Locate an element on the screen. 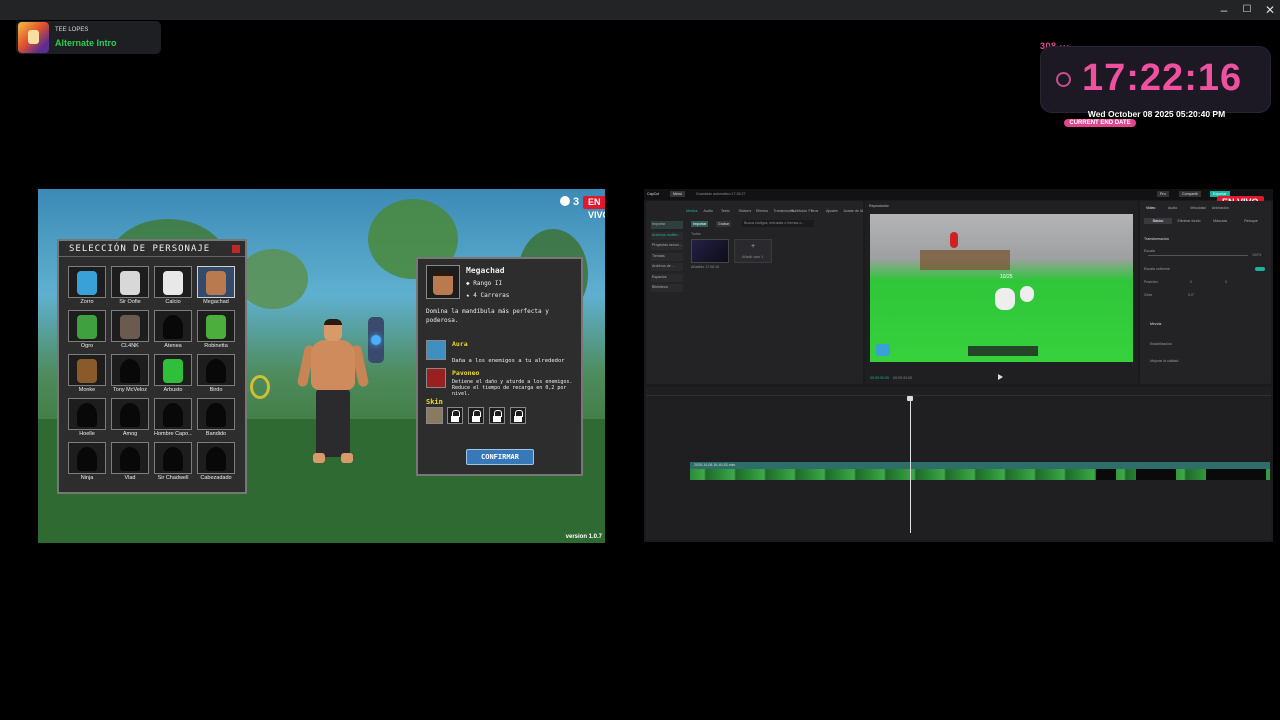 Image resolution: width=1280 pixels, height=720 pixels. toolbar-item: Ajustes is located at coordinates (832, 211).